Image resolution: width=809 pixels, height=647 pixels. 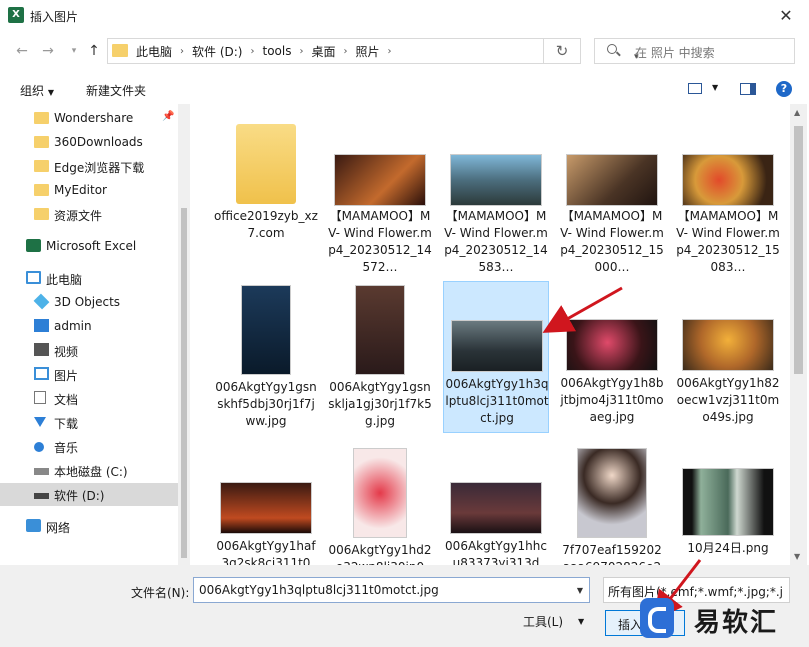 I want to click on folder-item: office2019zyb_xz7.com, so click(x=266, y=192).